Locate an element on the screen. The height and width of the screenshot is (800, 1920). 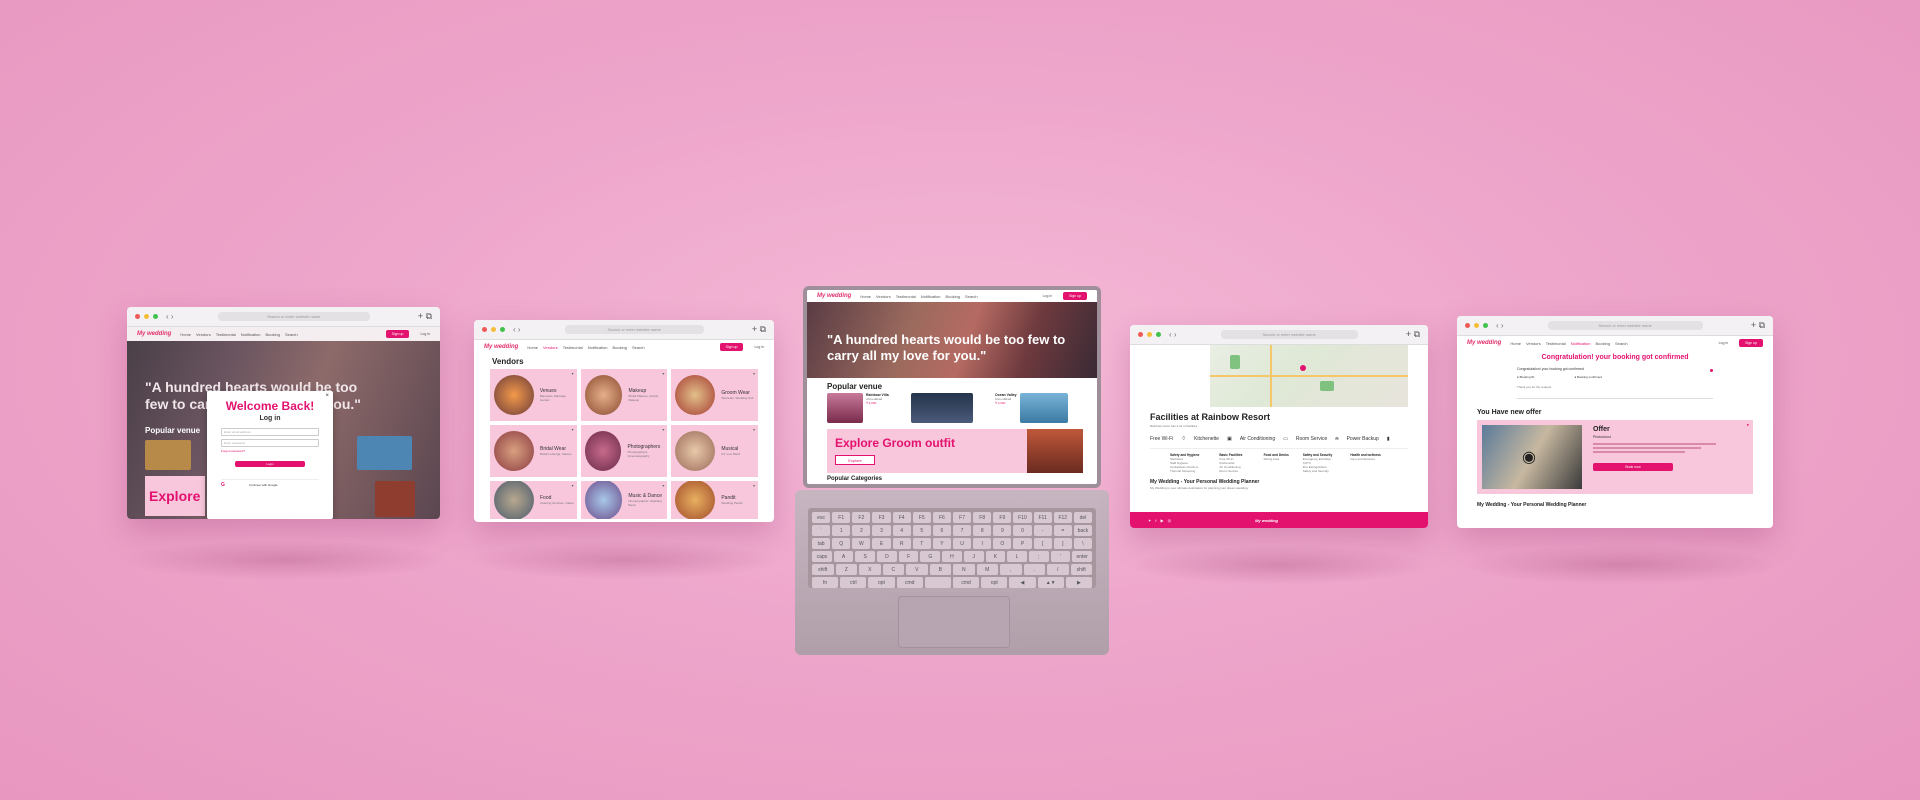
key: D is located at coordinates (887, 556).